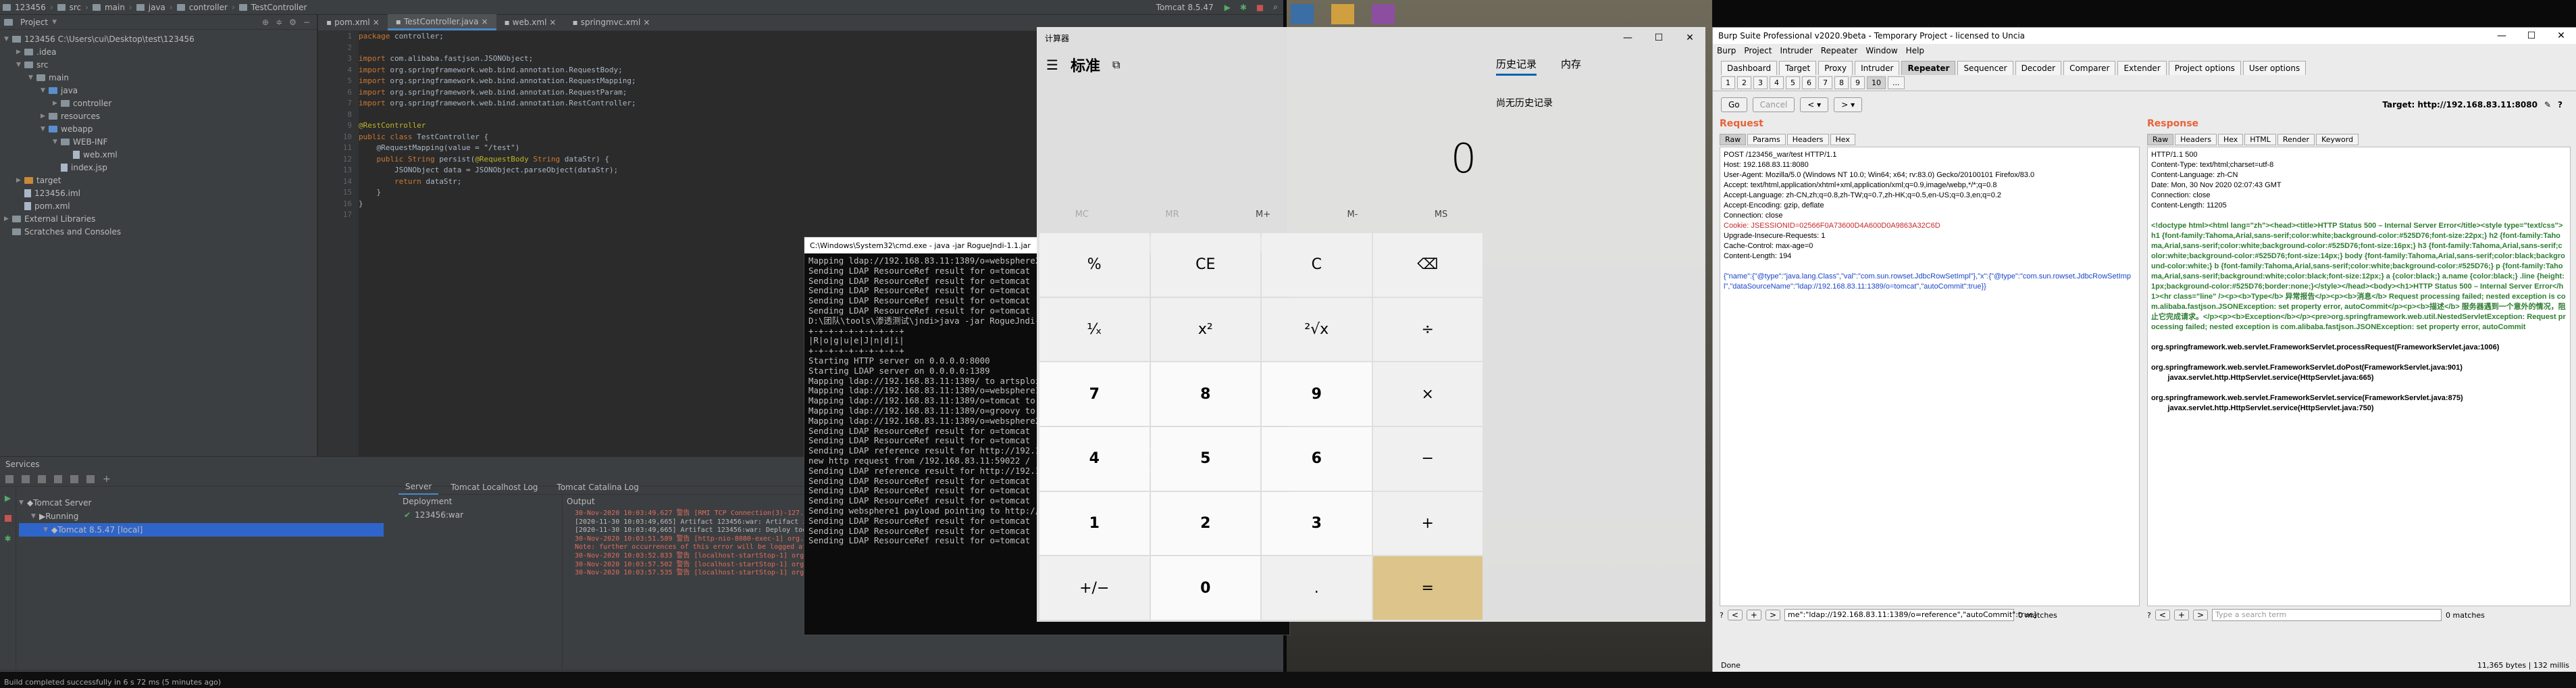 This screenshot has height=688, width=2576. What do you see at coordinates (2337, 139) in the screenshot?
I see `response-view-tab: Keyword` at bounding box center [2337, 139].